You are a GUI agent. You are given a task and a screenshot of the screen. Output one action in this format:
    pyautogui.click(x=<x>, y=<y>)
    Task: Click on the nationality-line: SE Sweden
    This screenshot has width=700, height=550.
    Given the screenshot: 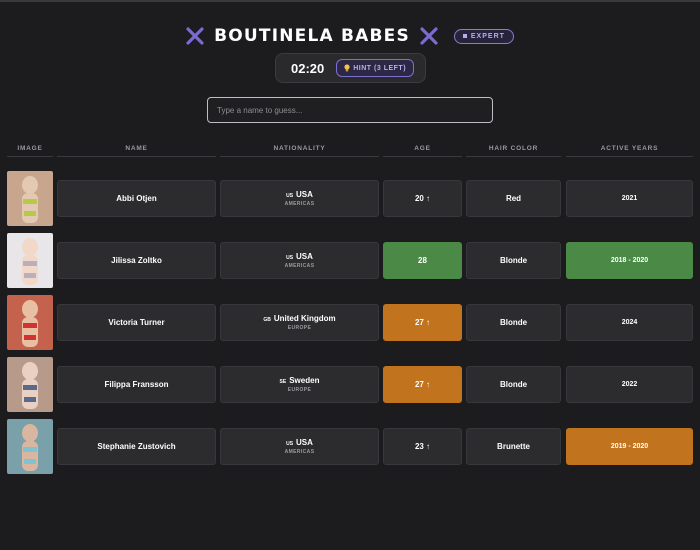 What is the action you would take?
    pyautogui.click(x=300, y=380)
    